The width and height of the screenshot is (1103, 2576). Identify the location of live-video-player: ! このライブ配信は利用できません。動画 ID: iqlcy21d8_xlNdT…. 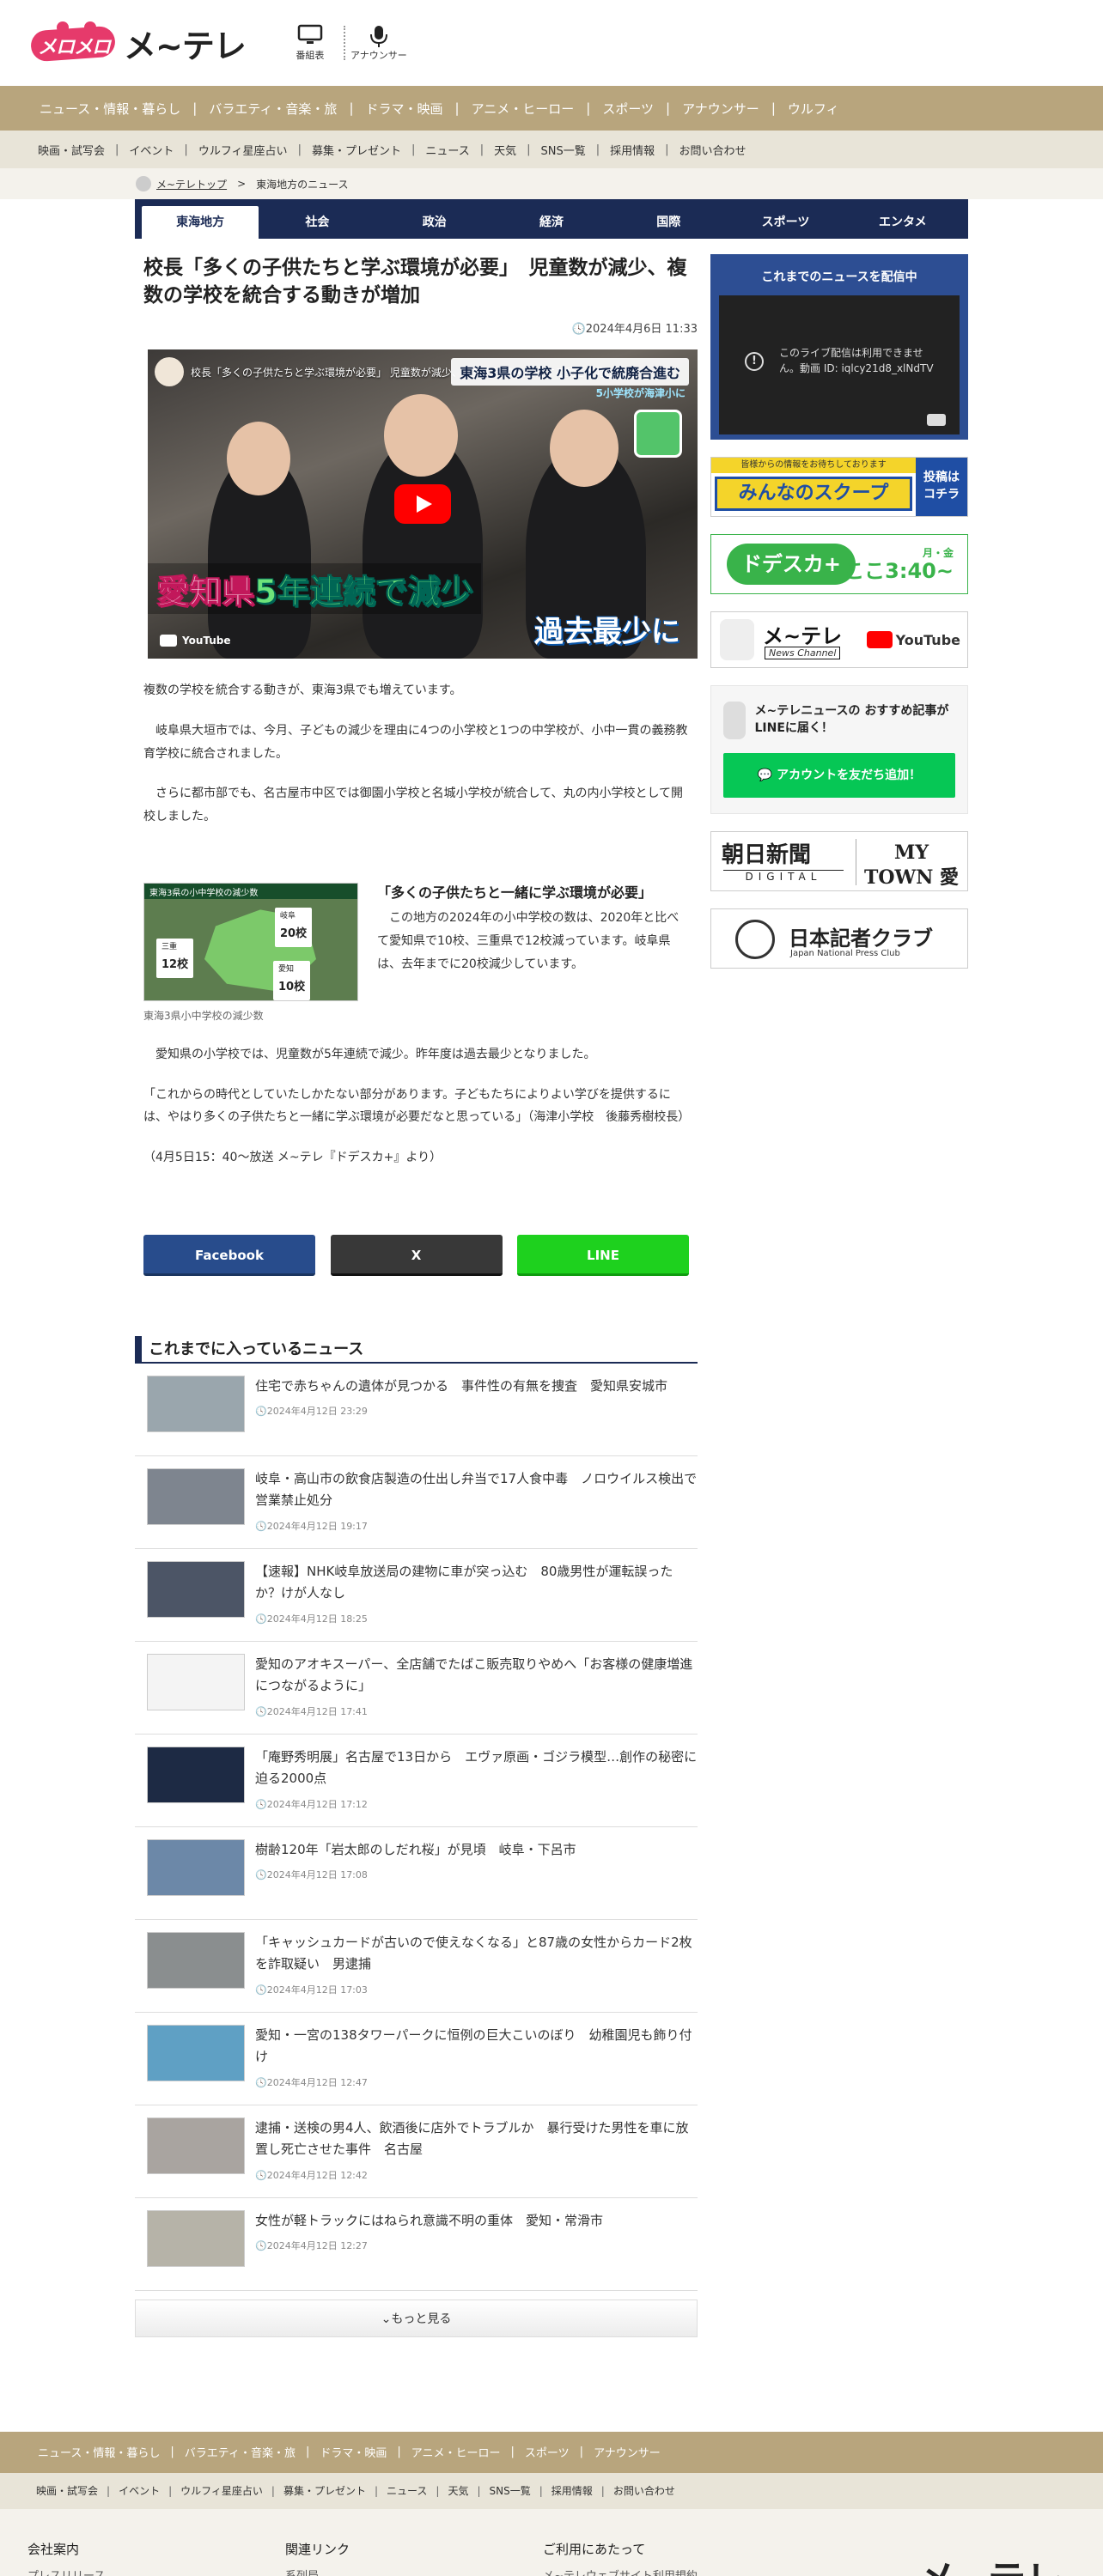
(839, 365).